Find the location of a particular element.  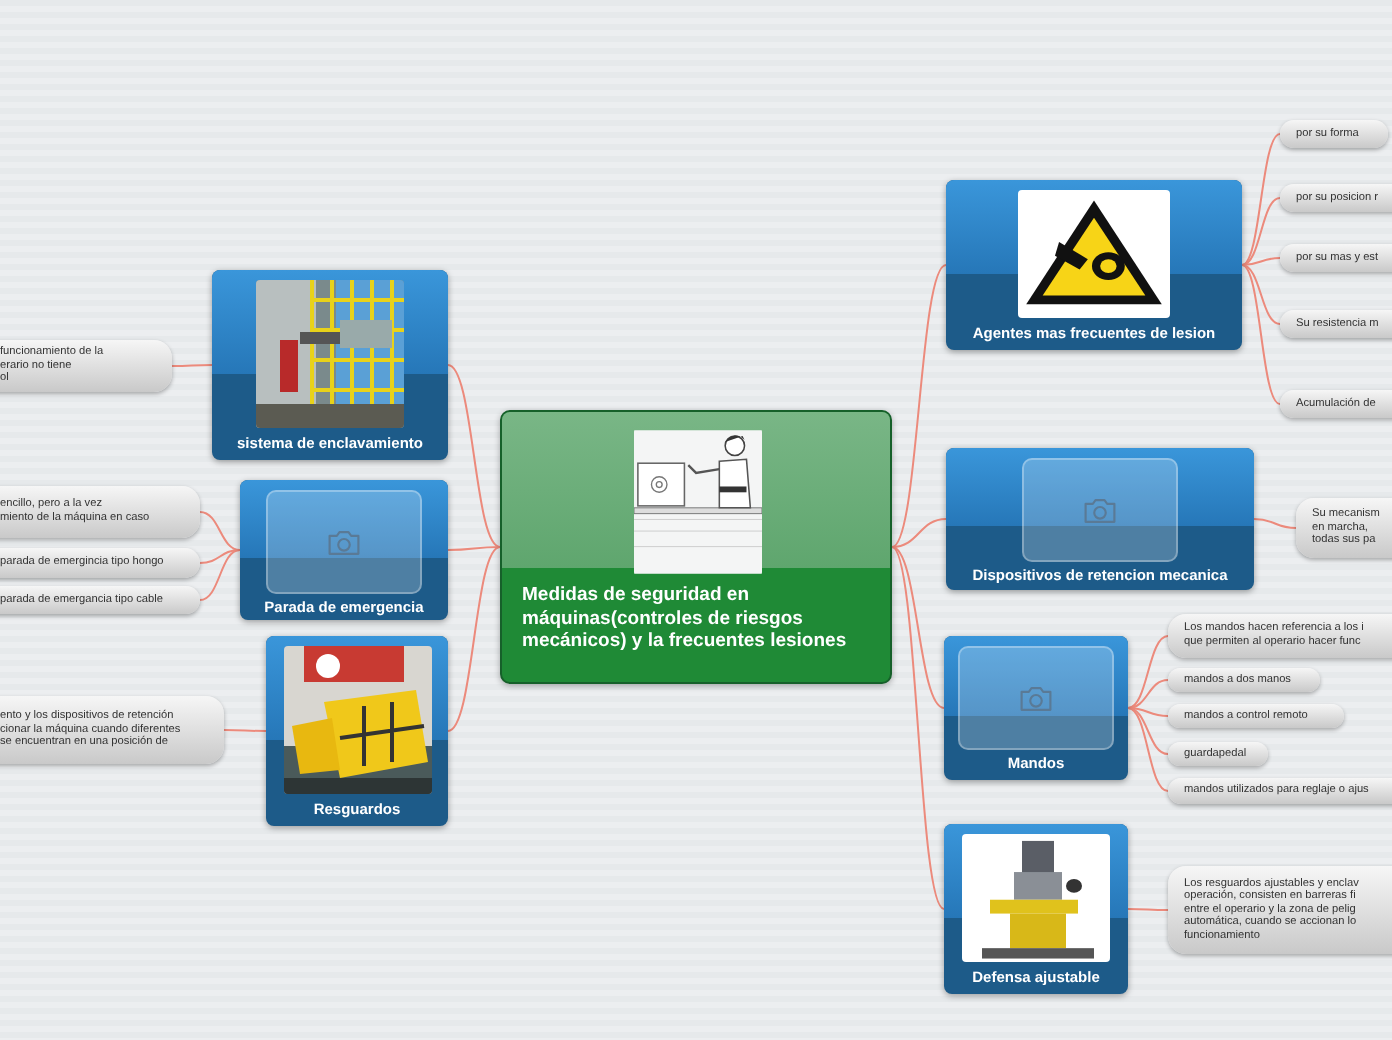

central-topic-card: Medidas de seguridad en máquinas(controles de riesgos mecánicos) y la frecuentes lesiones is located at coordinates (696, 547).